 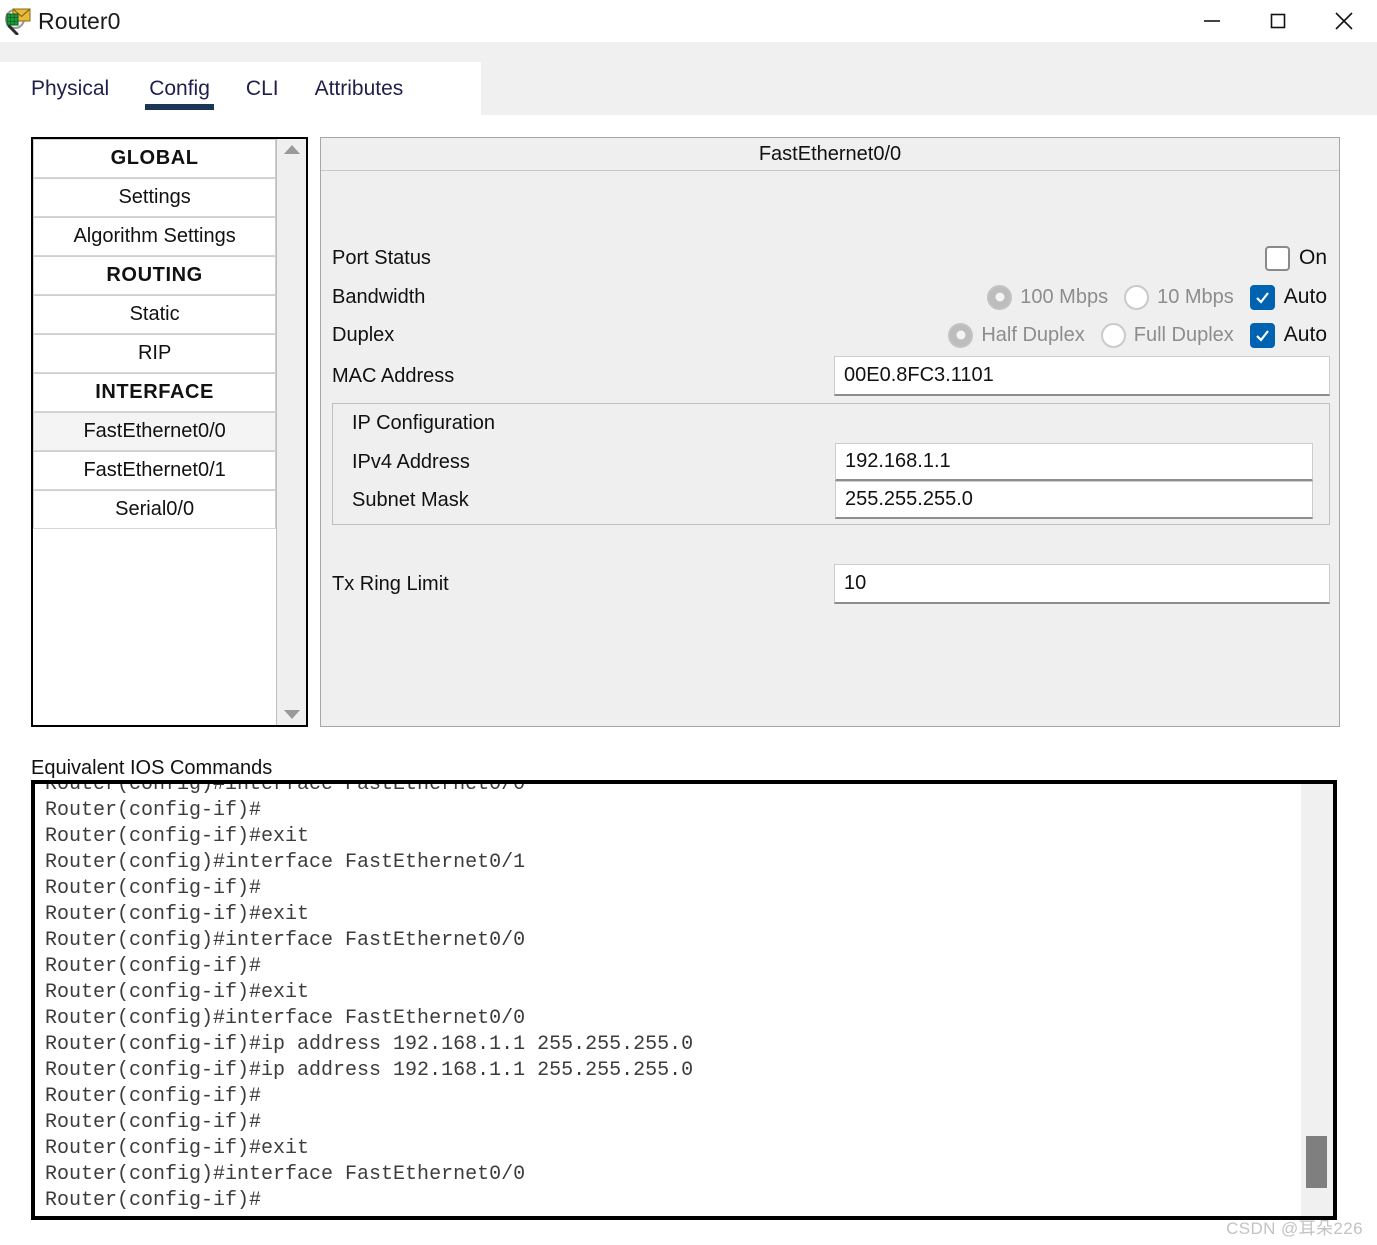 I want to click on duplex-auto-checkbox, so click(x=1262, y=335).